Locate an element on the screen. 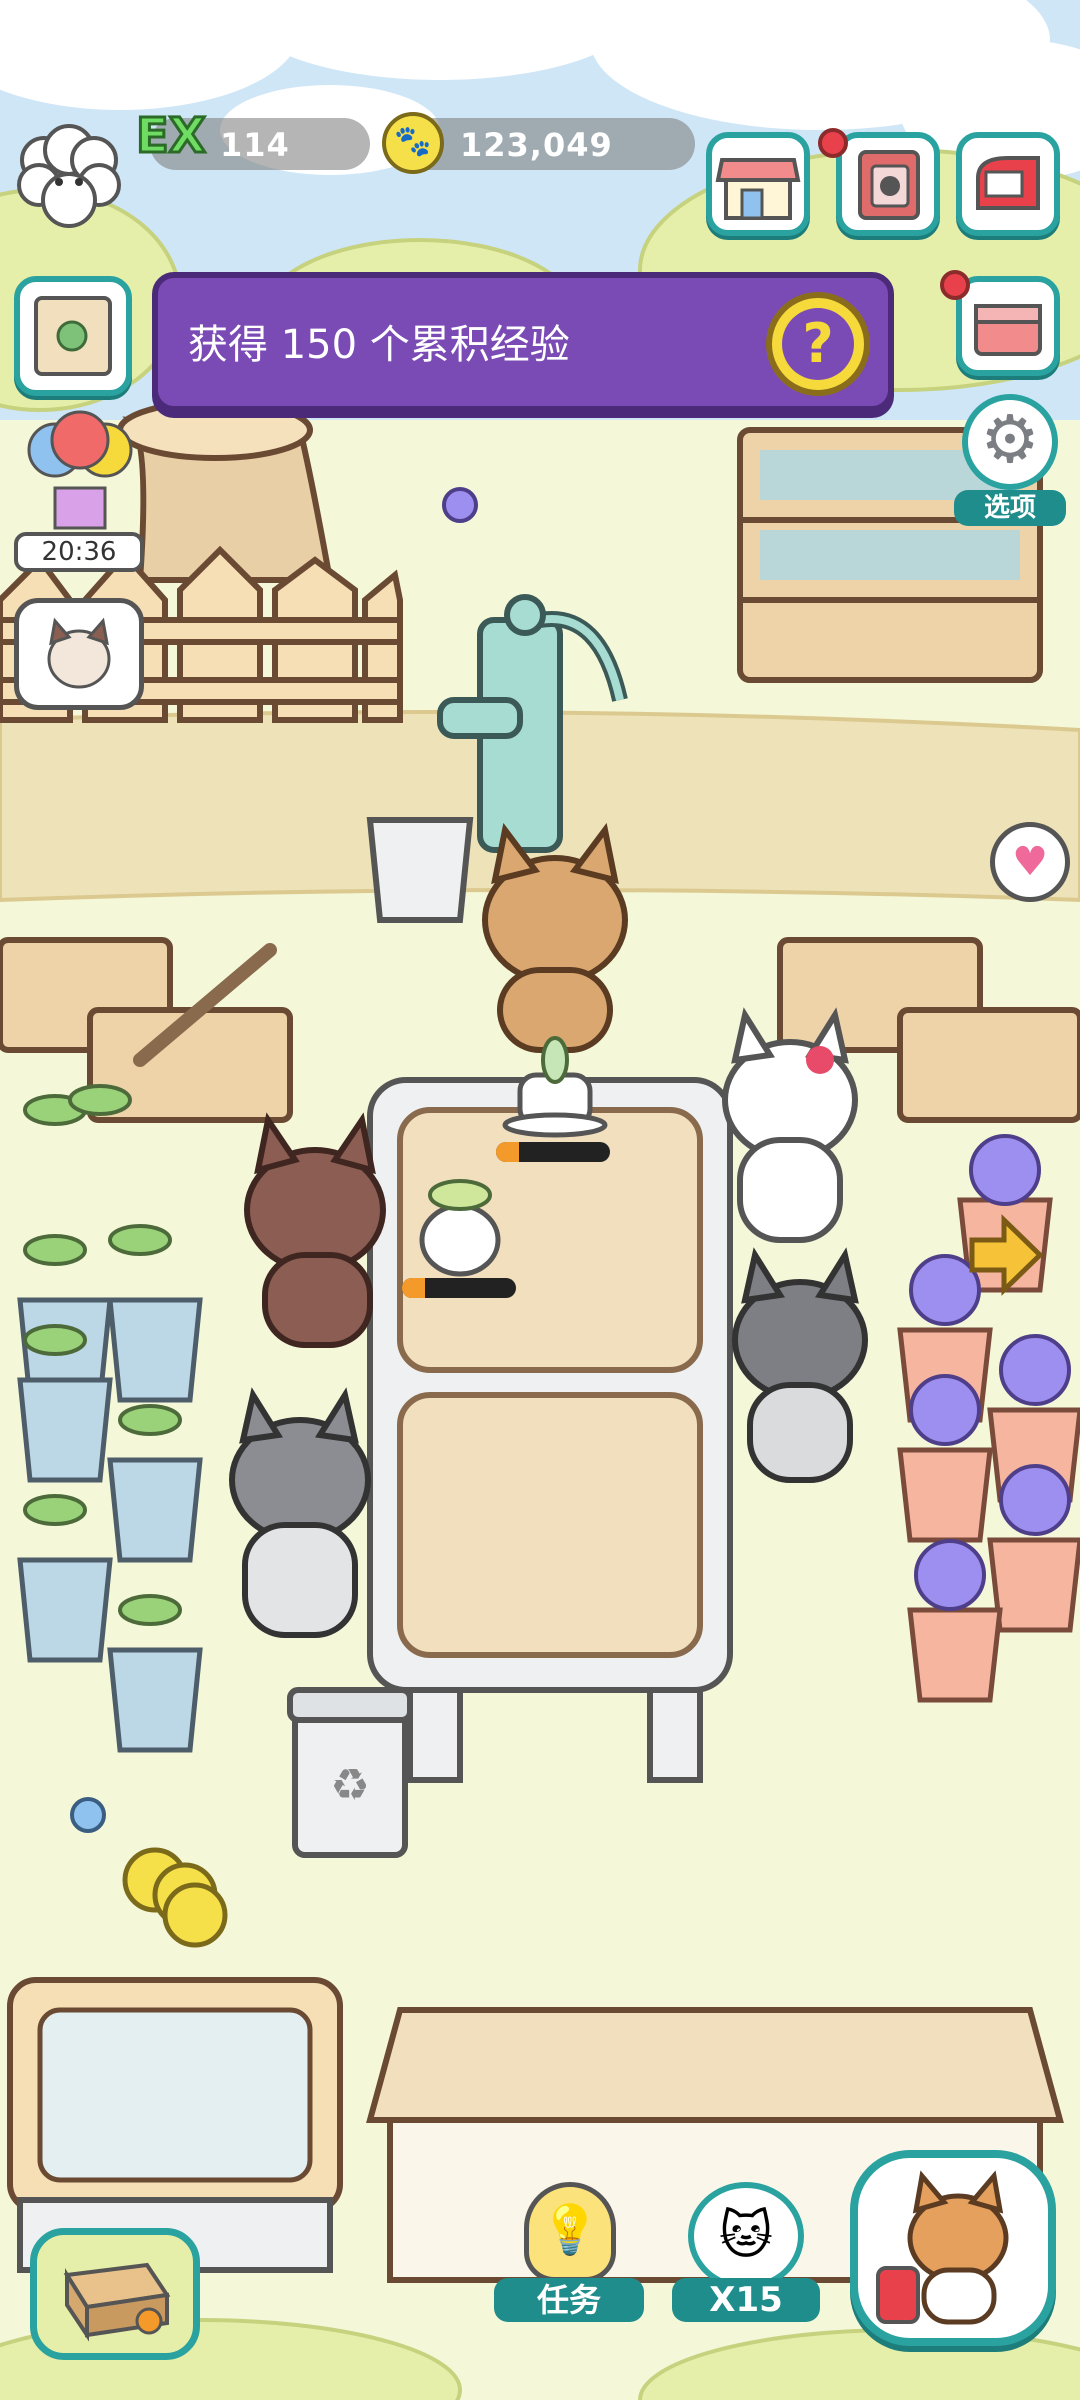 The image size is (1080, 2400). shop-icon is located at coordinates (758, 189).